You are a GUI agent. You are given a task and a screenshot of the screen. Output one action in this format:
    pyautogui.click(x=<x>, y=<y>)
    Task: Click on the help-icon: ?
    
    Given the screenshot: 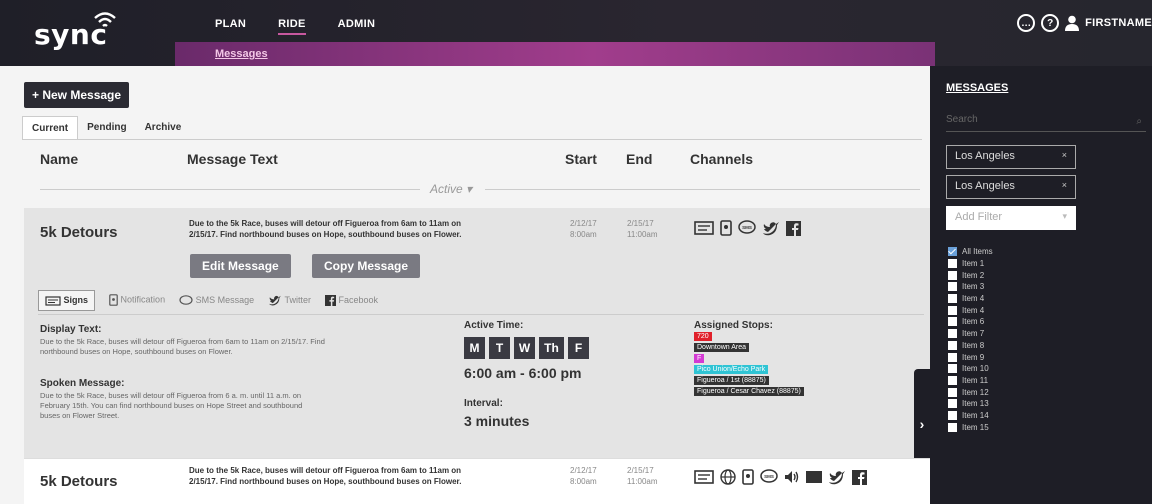 What is the action you would take?
    pyautogui.click(x=1050, y=23)
    